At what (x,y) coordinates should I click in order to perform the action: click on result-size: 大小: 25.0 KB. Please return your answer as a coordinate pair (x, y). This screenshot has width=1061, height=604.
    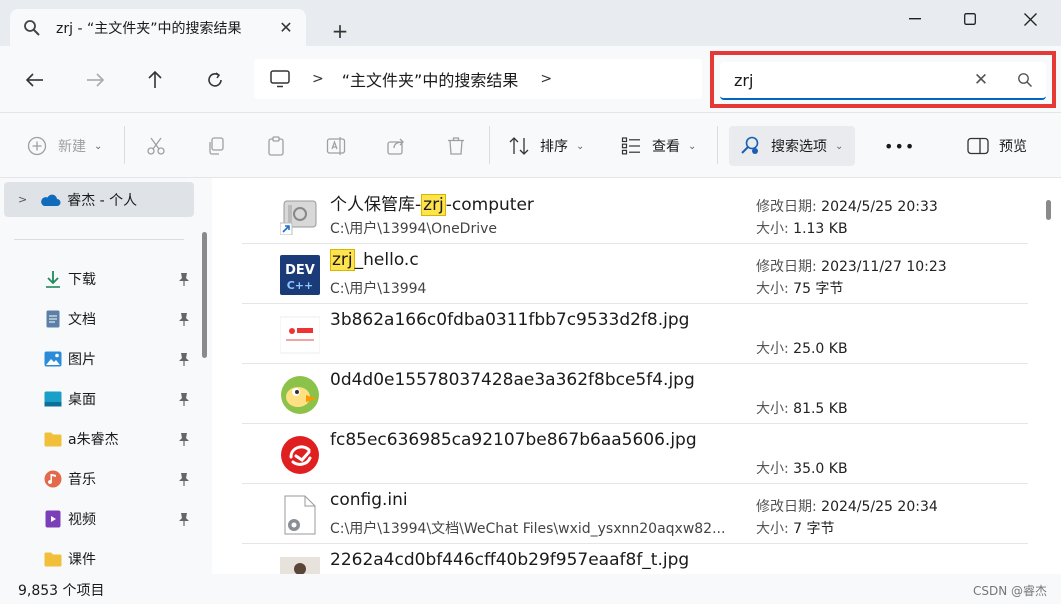
    Looking at the image, I should click on (802, 349).